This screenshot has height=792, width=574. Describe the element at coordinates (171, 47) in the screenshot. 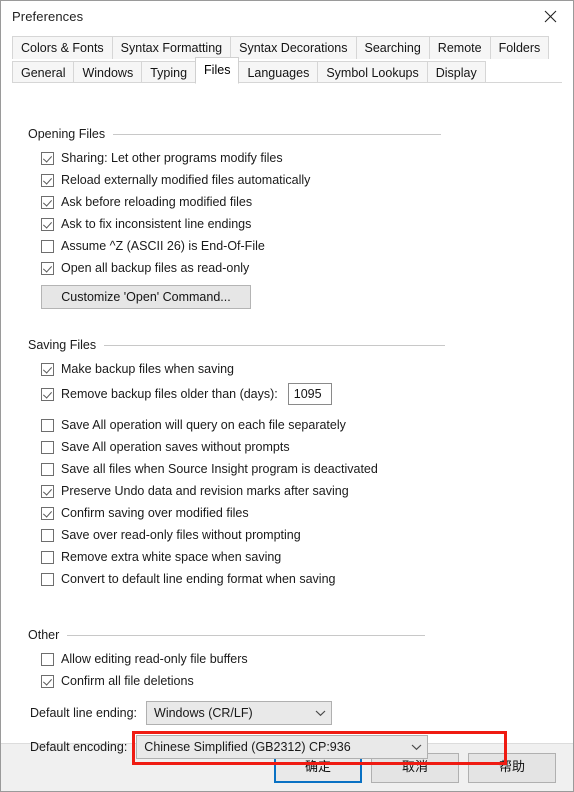

I see `tab-syntax-formatting: Syntax Formatting` at that location.